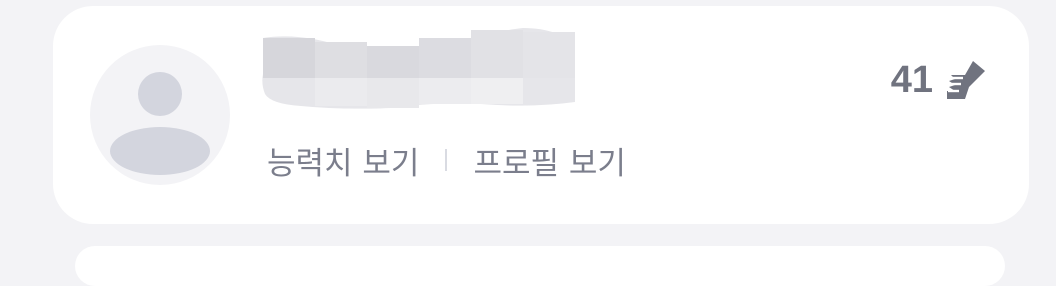 Image resolution: width=1056 pixels, height=286 pixels. I want to click on view-profile-link: 프로필 보기, so click(549, 160).